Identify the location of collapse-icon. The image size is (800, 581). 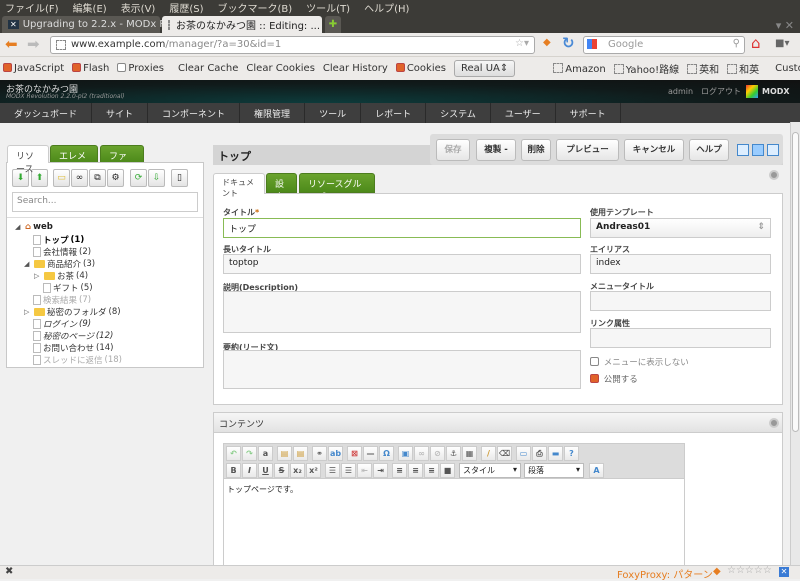
(774, 423).